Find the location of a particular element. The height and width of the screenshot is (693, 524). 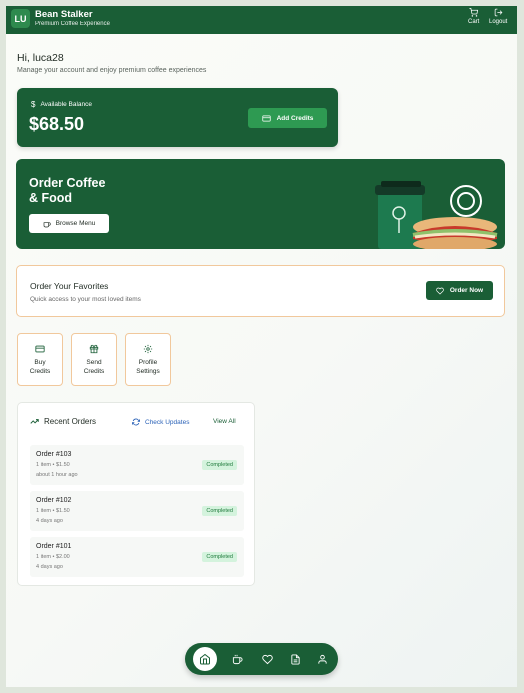

hero-title-line1: Order Coffee is located at coordinates (67, 183).